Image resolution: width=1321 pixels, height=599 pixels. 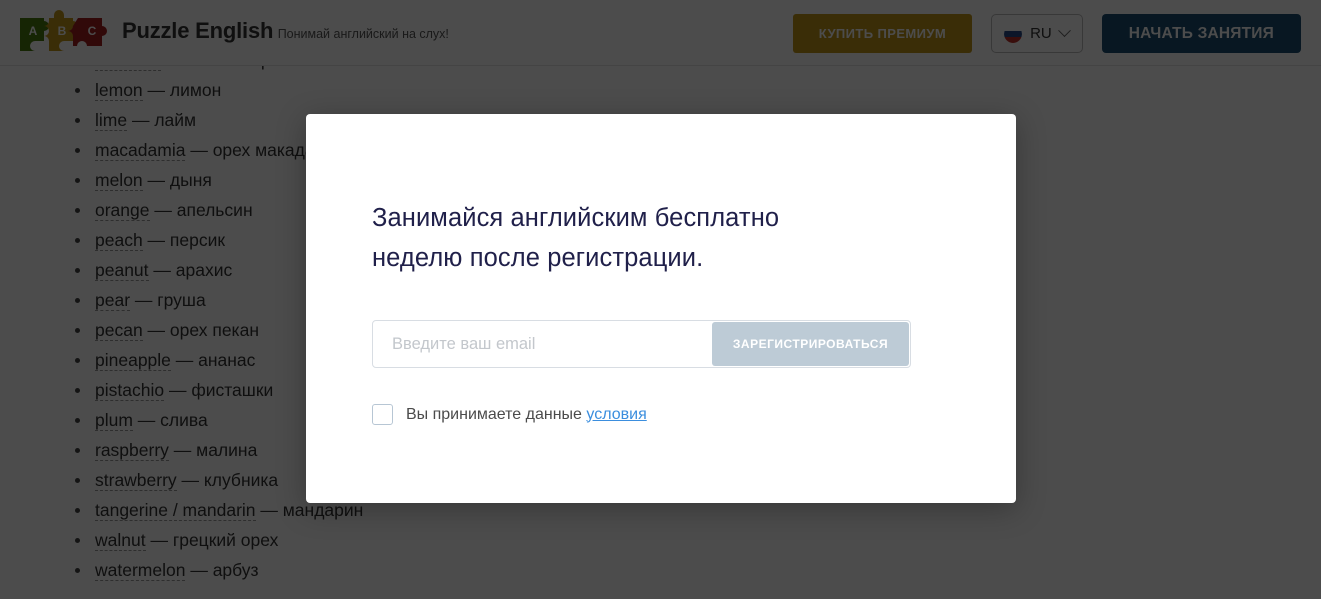 What do you see at coordinates (670, 414) in the screenshot?
I see `terms-acceptance-row: Вы принимаете данные условия` at bounding box center [670, 414].